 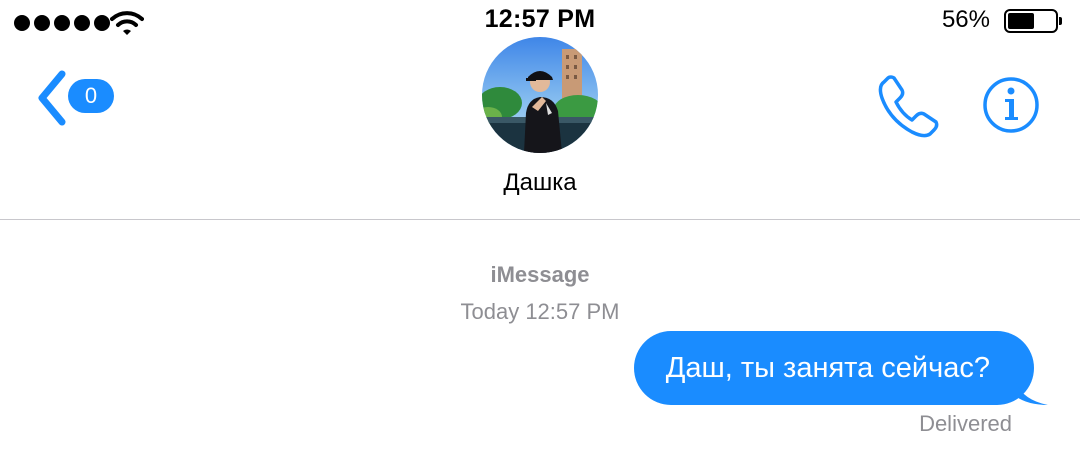 What do you see at coordinates (91, 96) in the screenshot?
I see `unread-count-badge: 0` at bounding box center [91, 96].